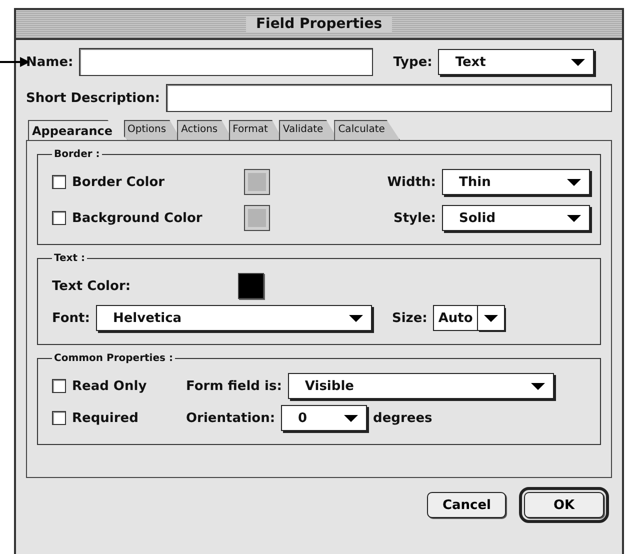 The height and width of the screenshot is (554, 636). What do you see at coordinates (402, 418) in the screenshot?
I see `unit-label: degrees` at bounding box center [402, 418].